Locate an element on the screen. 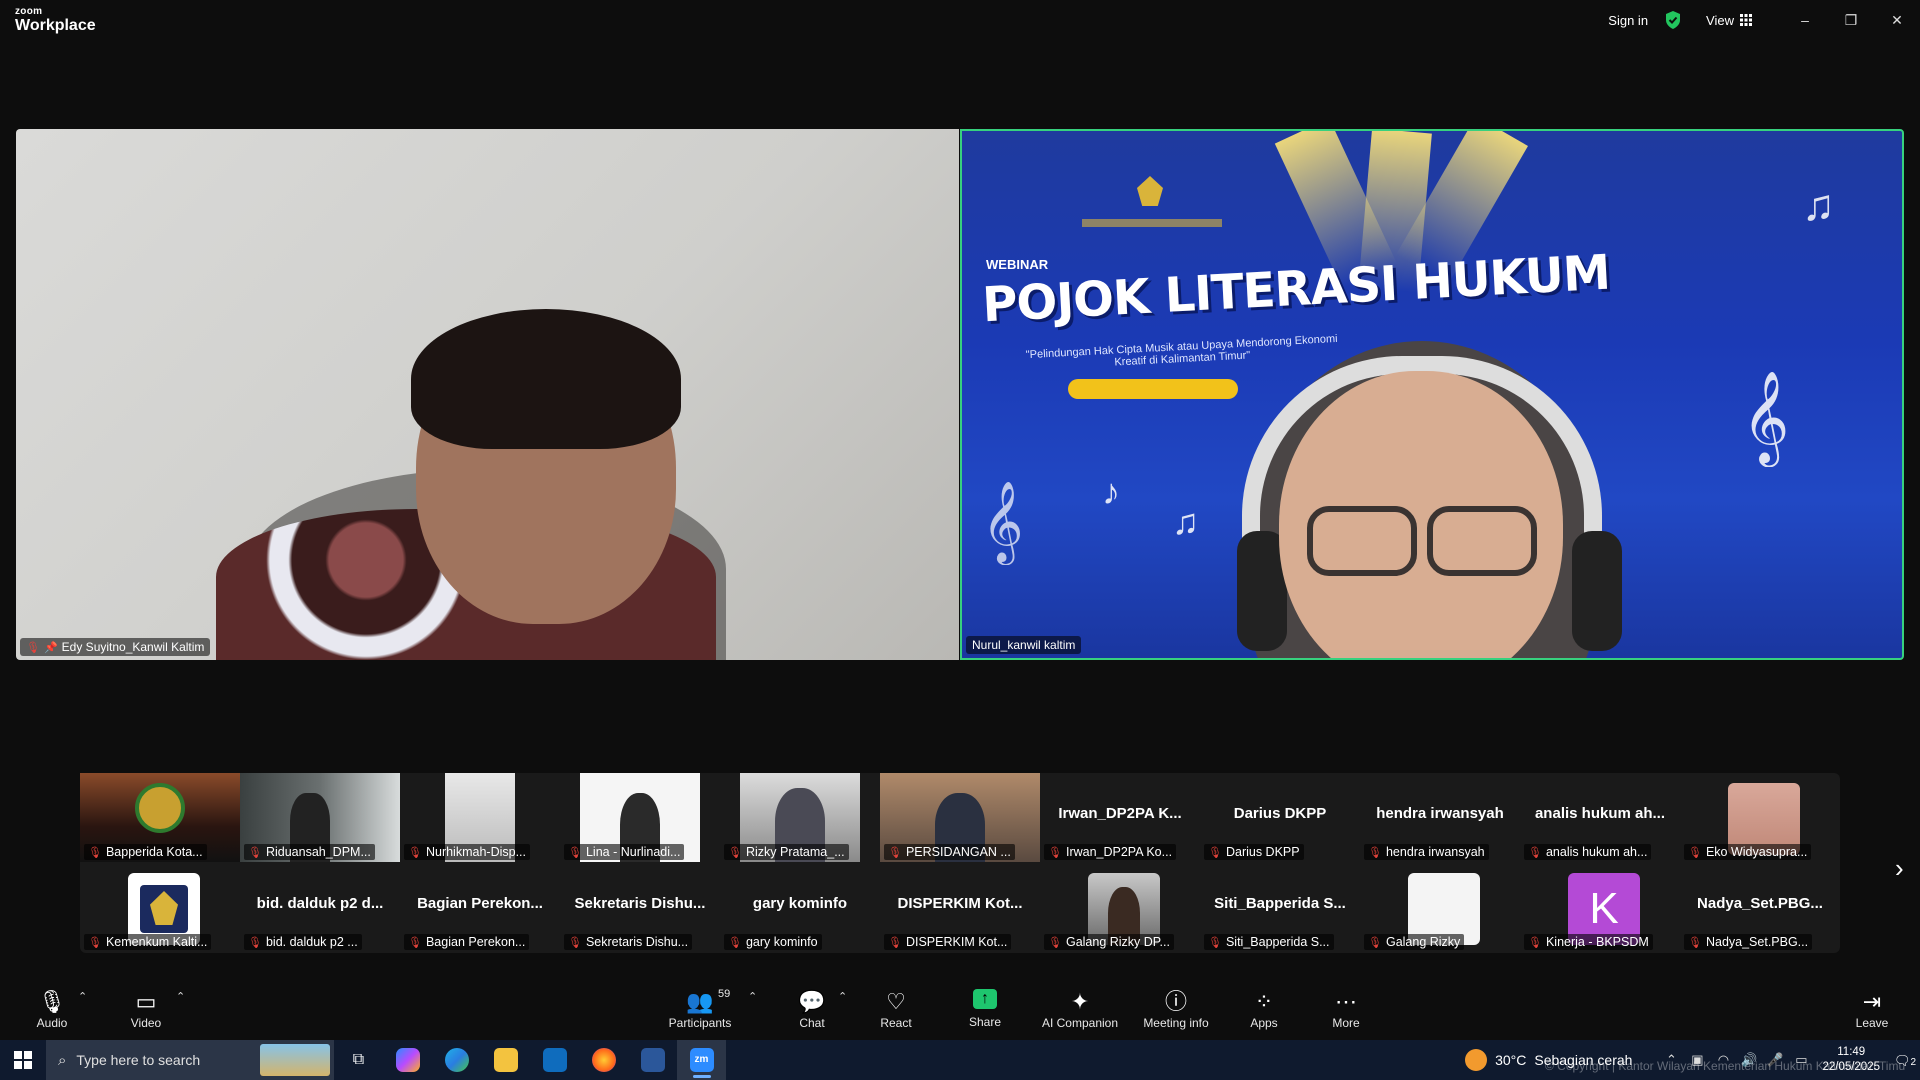 The width and height of the screenshot is (1920, 1080). meeting-info-label: Meeting info is located at coordinates (1176, 1023).